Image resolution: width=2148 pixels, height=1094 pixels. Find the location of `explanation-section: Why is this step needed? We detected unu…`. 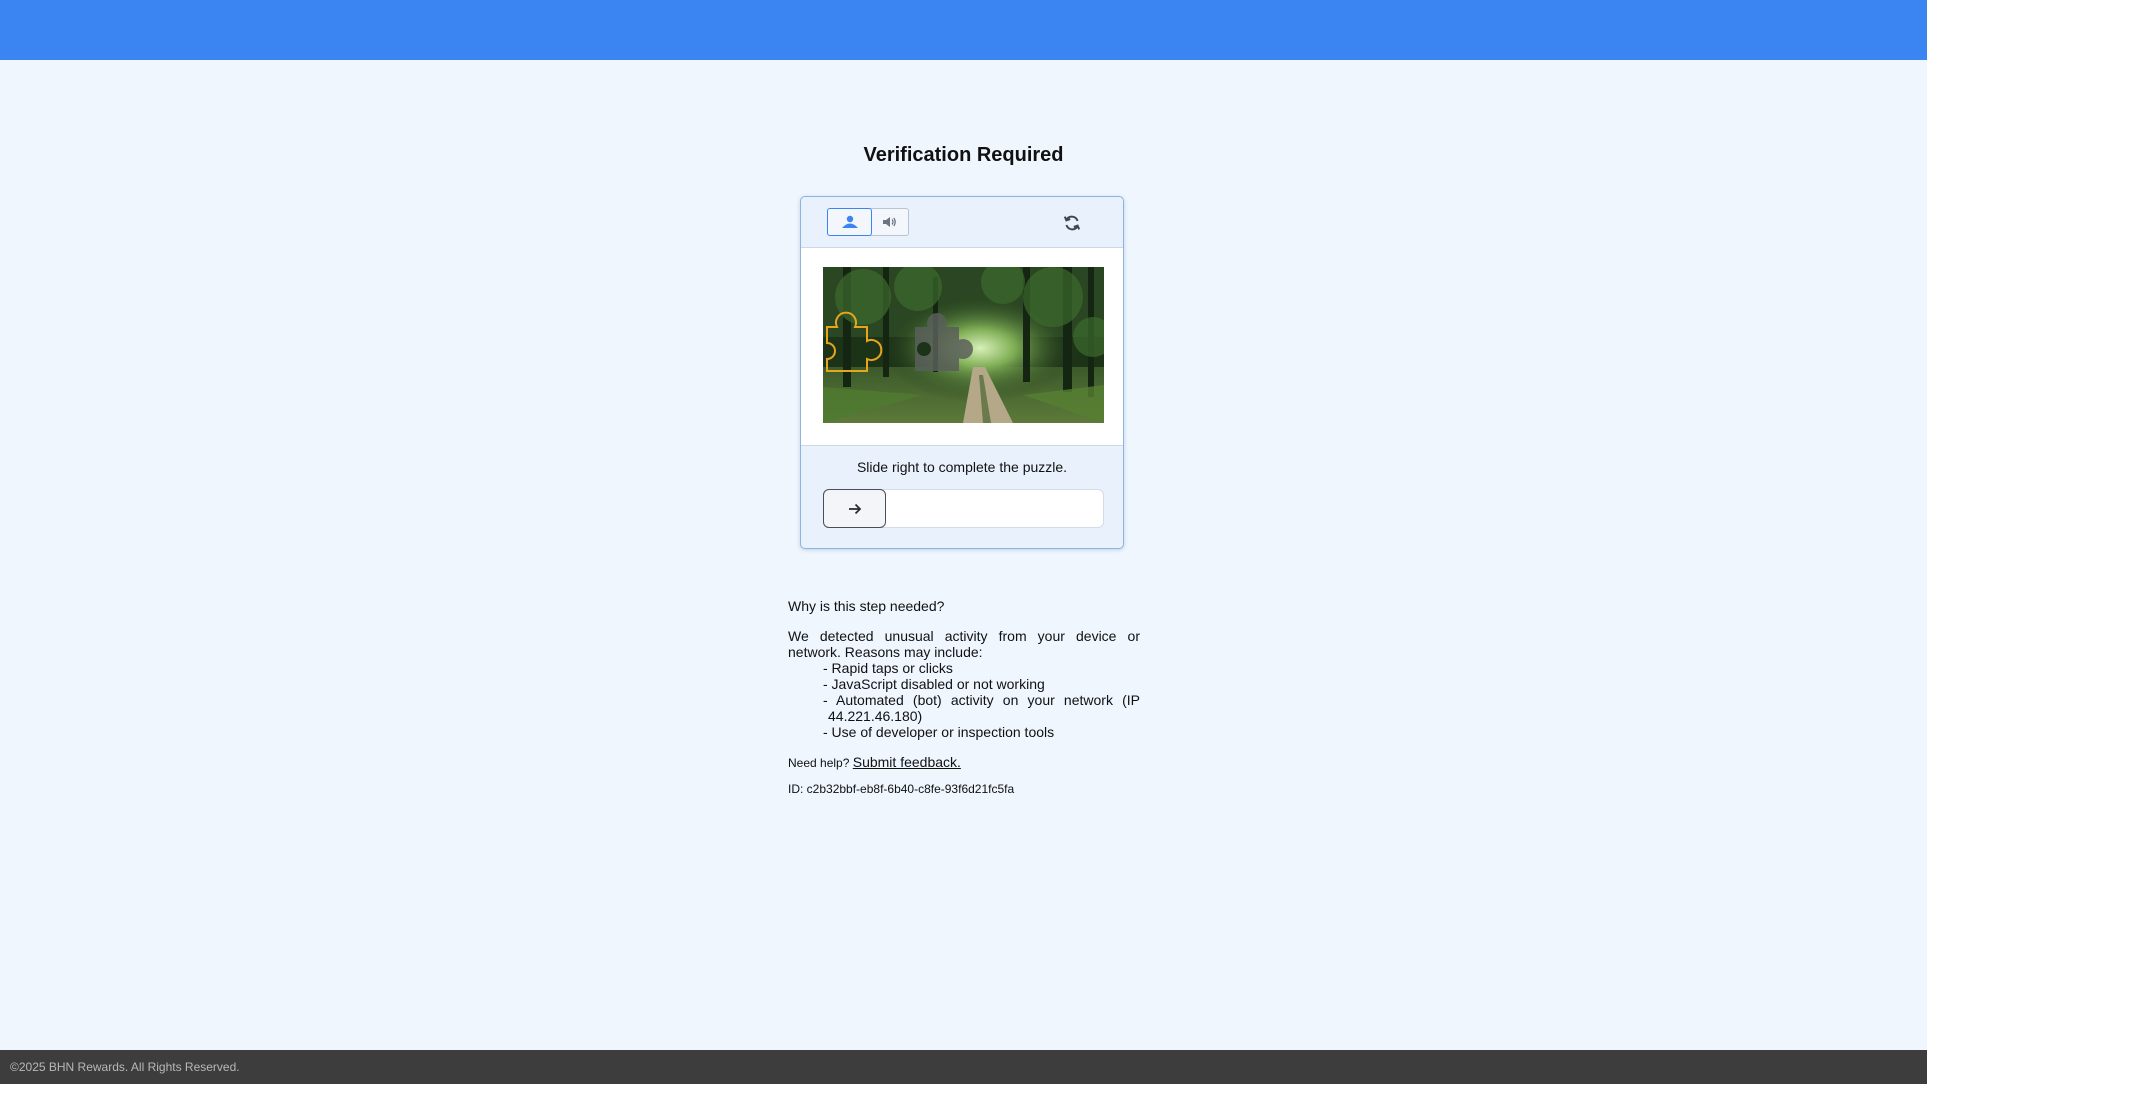

explanation-section: Why is this step needed? We detected unu… is located at coordinates (964, 697).